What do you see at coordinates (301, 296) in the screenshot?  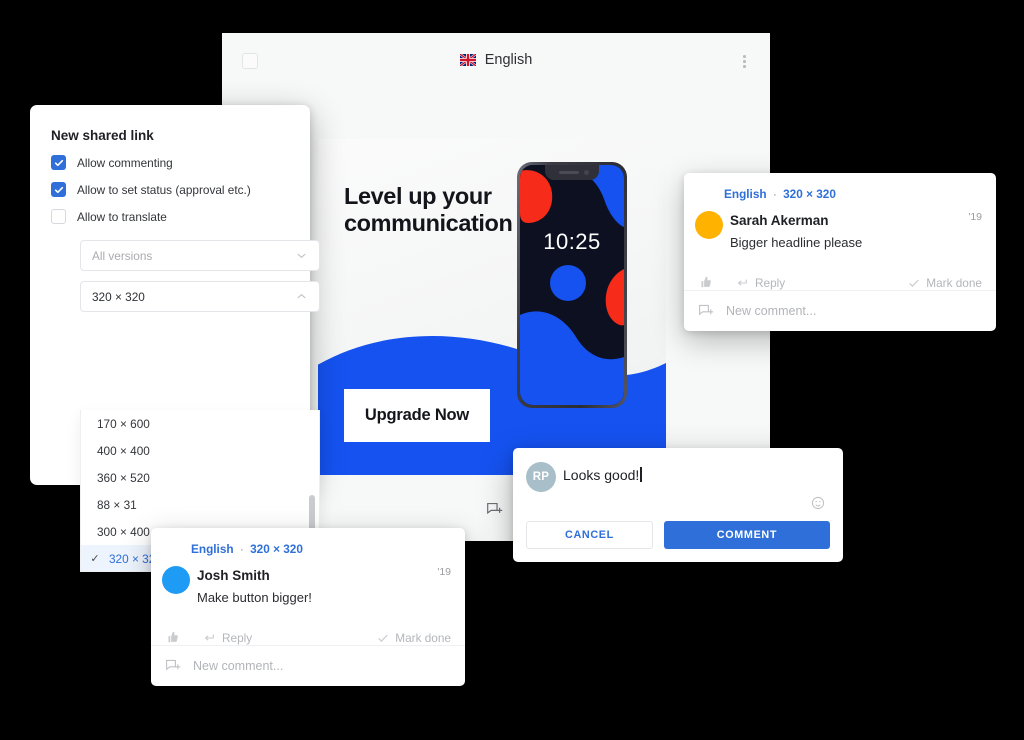 I see `chevron-up-icon` at bounding box center [301, 296].